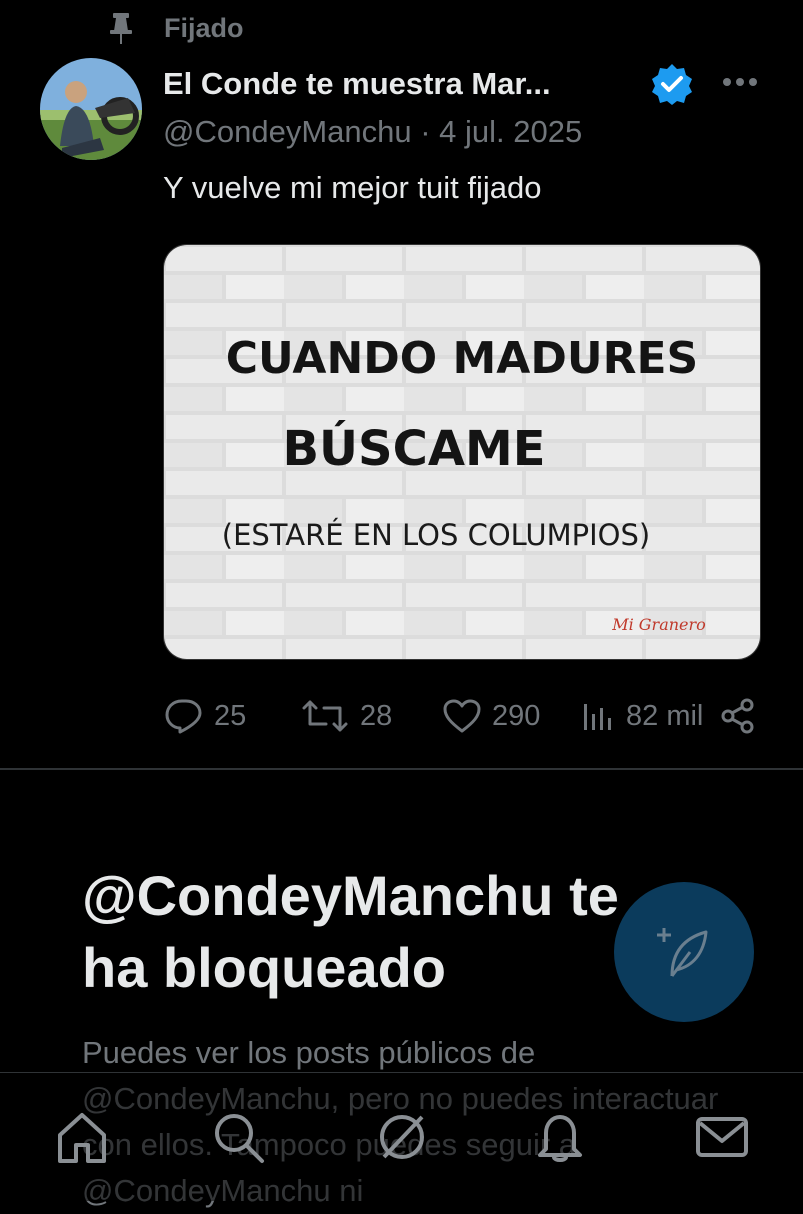  I want to click on messages-icon, so click(722, 1137).